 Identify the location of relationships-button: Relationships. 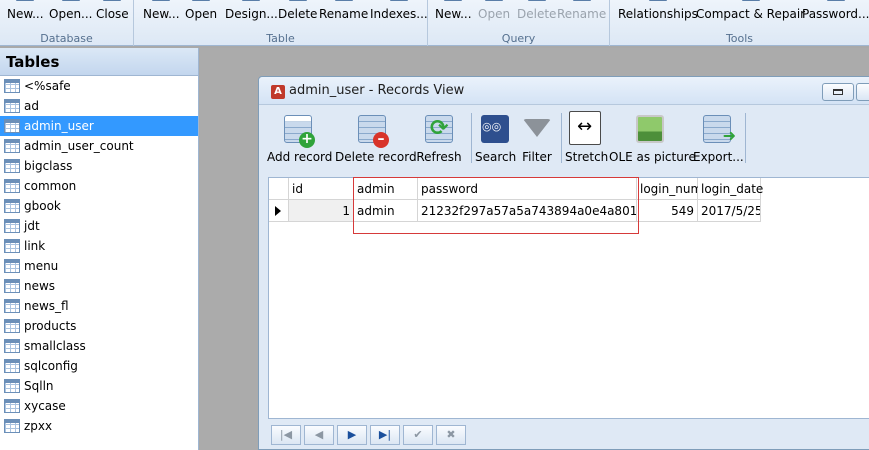
(658, 10).